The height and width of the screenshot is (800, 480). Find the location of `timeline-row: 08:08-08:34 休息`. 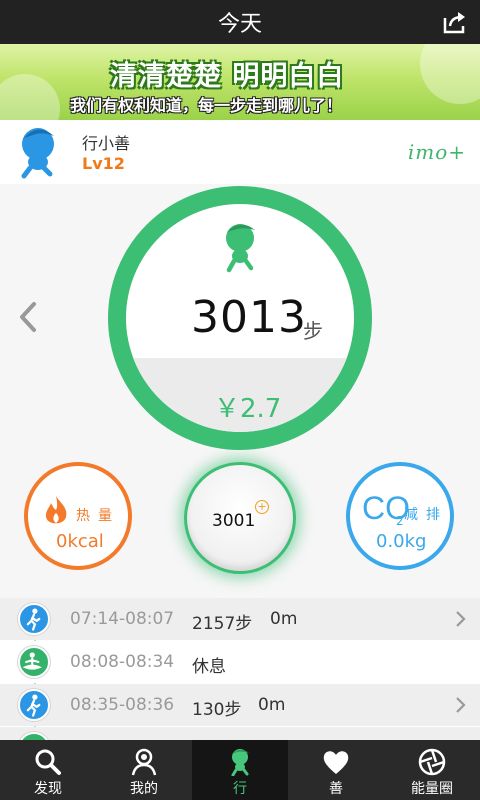

timeline-row: 08:08-08:34 休息 is located at coordinates (240, 662).